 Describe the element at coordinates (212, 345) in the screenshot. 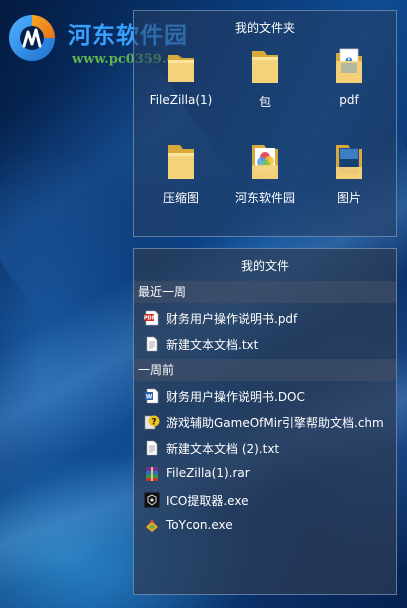

I see `file-name: 新建文本文档.txt` at that location.